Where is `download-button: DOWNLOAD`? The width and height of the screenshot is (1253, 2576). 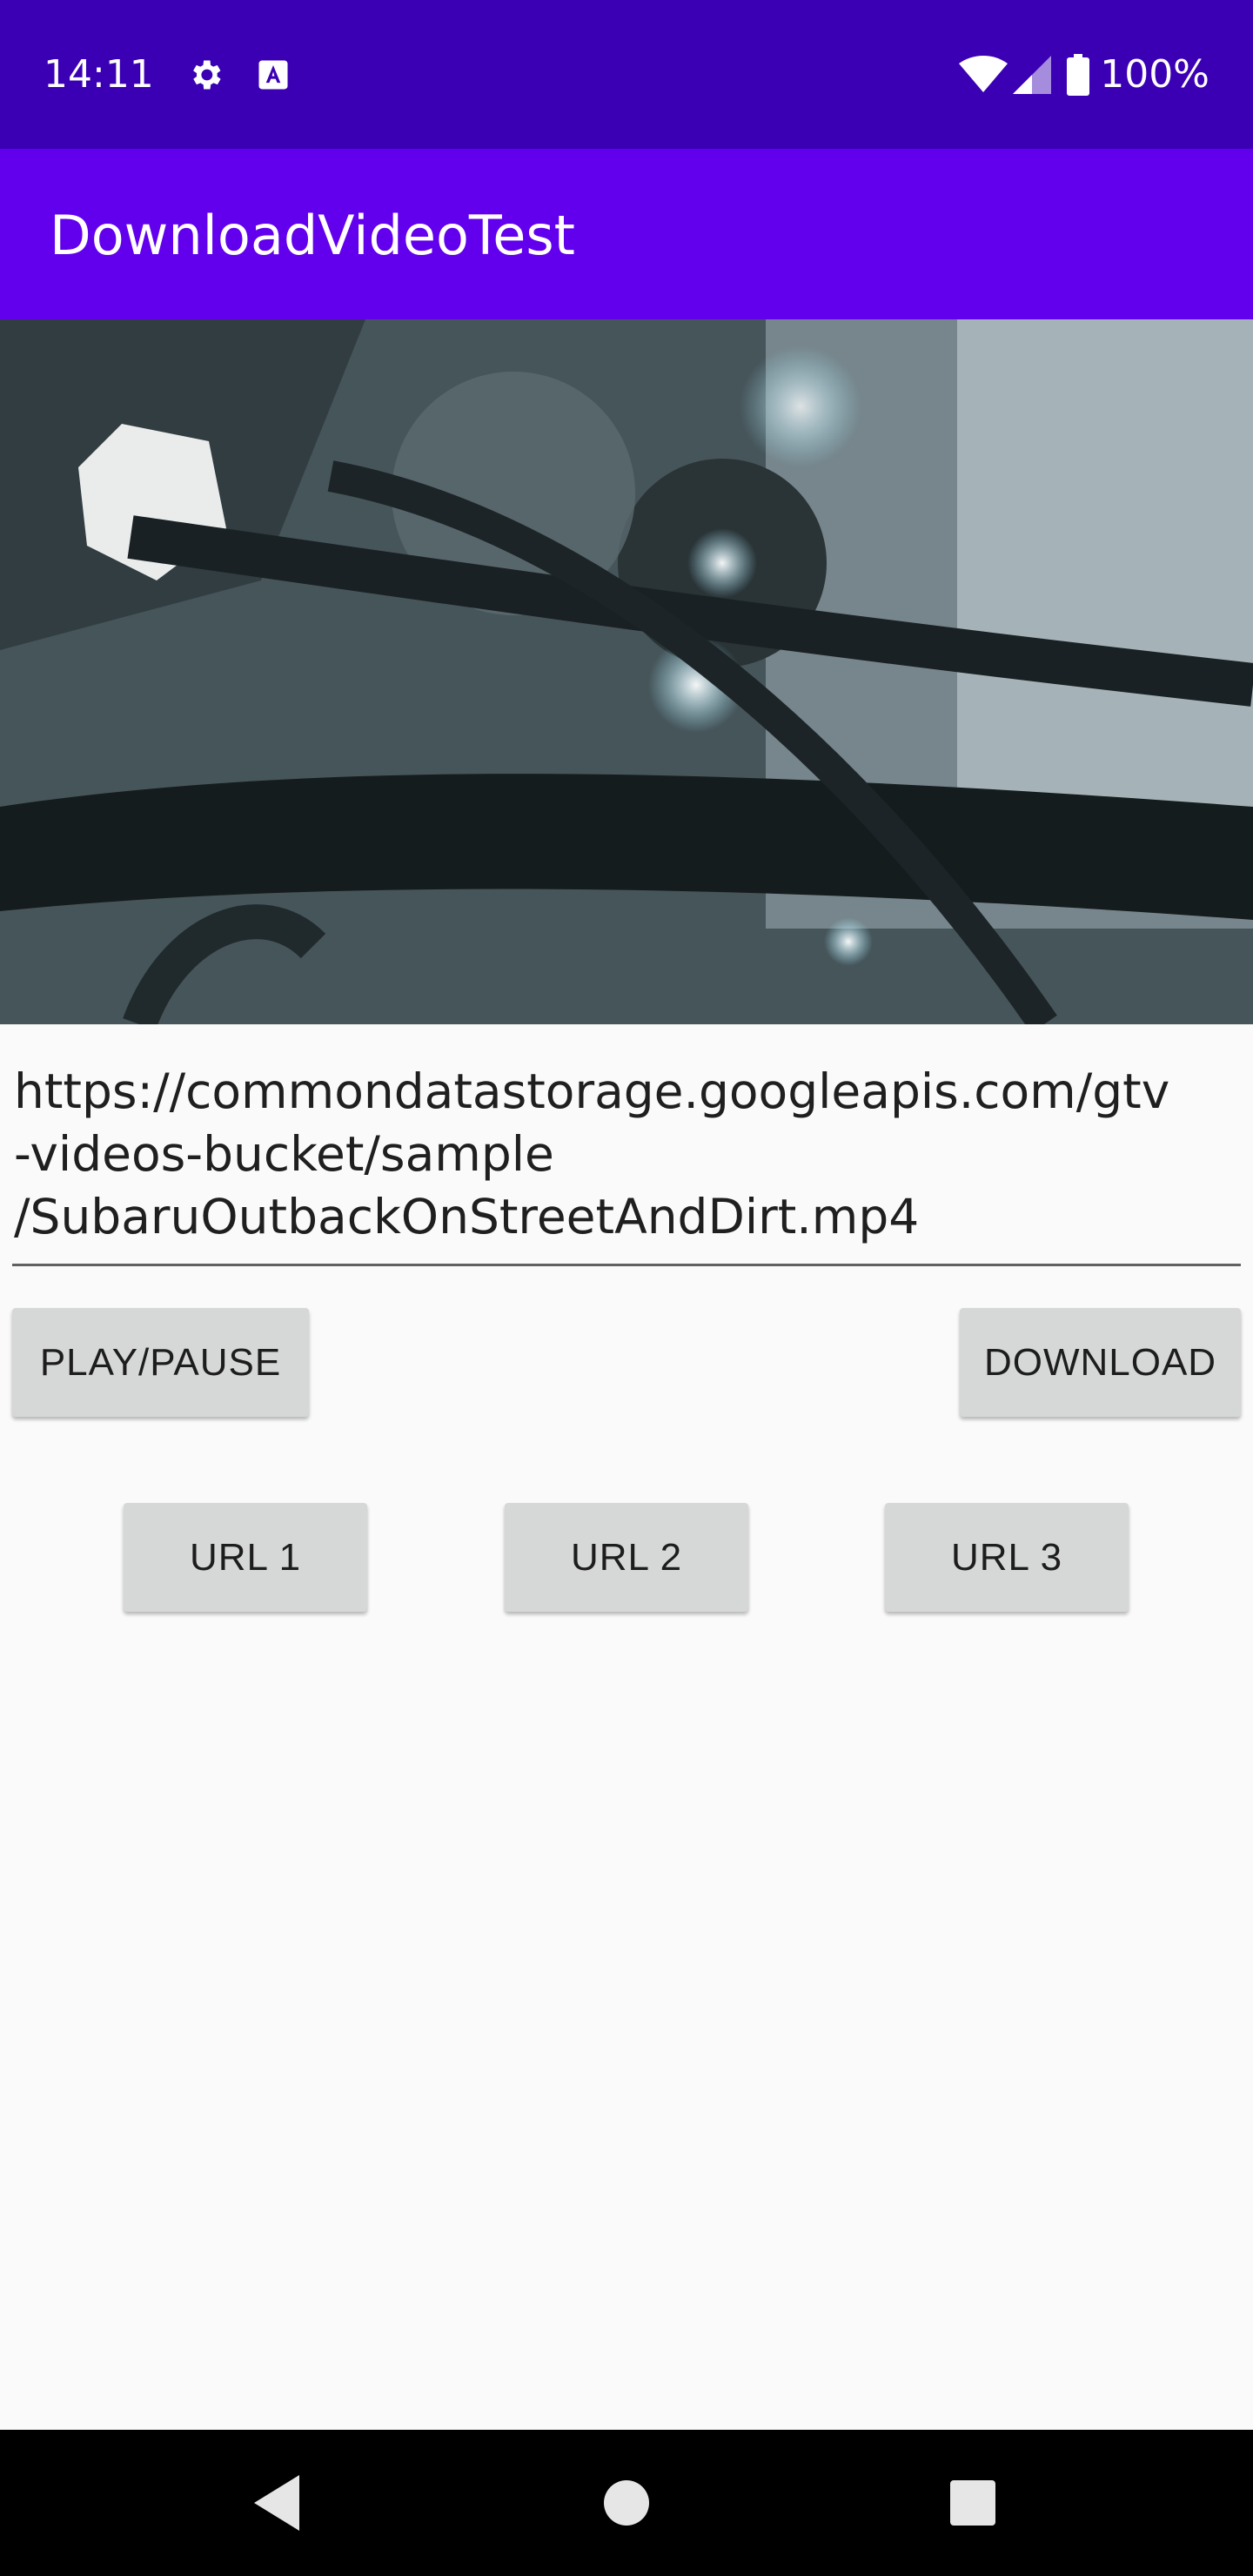
download-button: DOWNLOAD is located at coordinates (1100, 1362).